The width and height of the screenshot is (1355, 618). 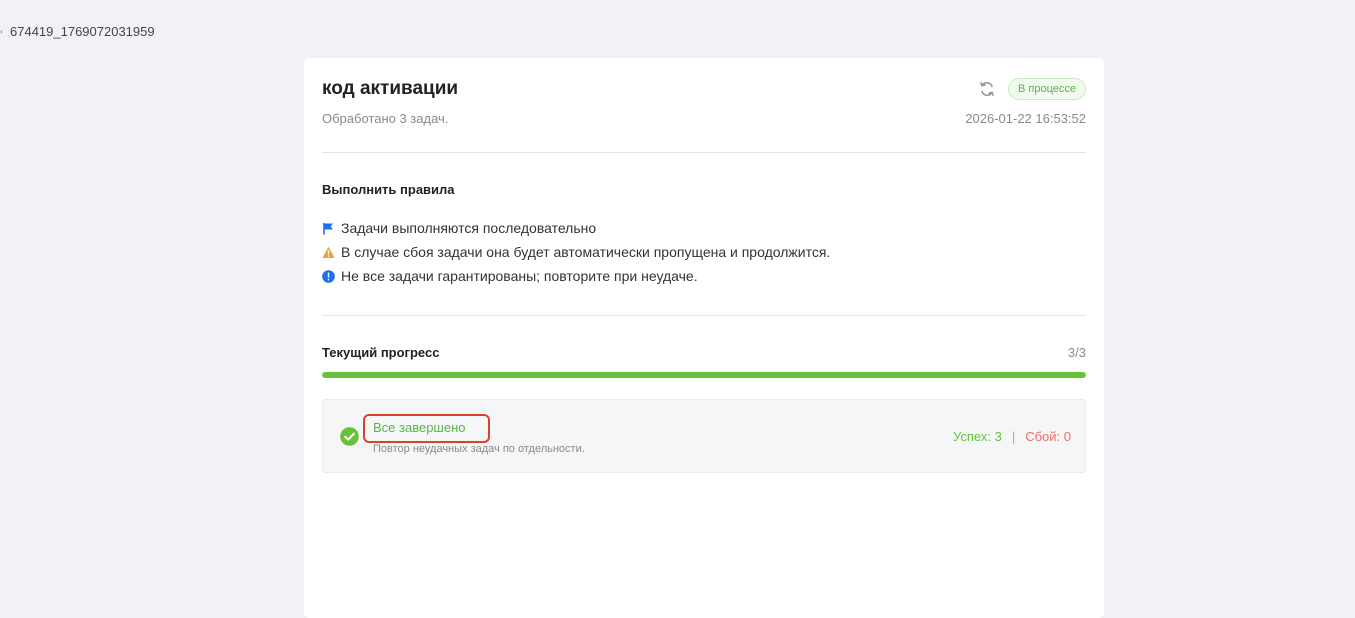 I want to click on header-actions: В процессе, so click(x=1032, y=89).